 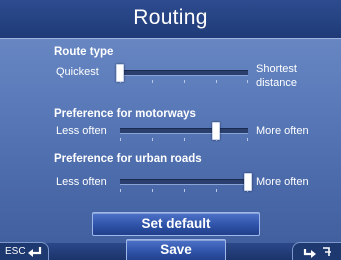 What do you see at coordinates (84, 52) in the screenshot?
I see `route-type-label: Route type` at bounding box center [84, 52].